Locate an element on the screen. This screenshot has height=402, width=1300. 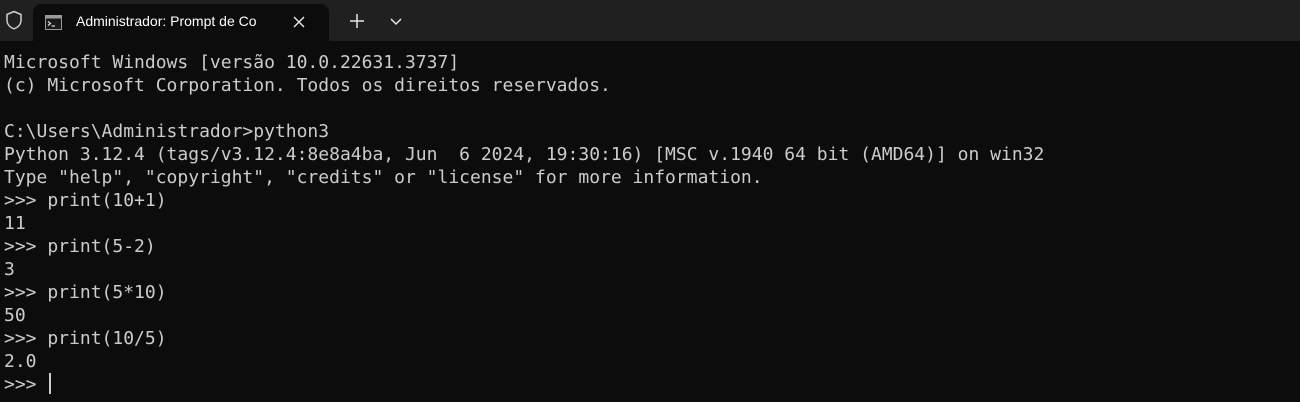
console-line: 2.0 is located at coordinates (20, 361).